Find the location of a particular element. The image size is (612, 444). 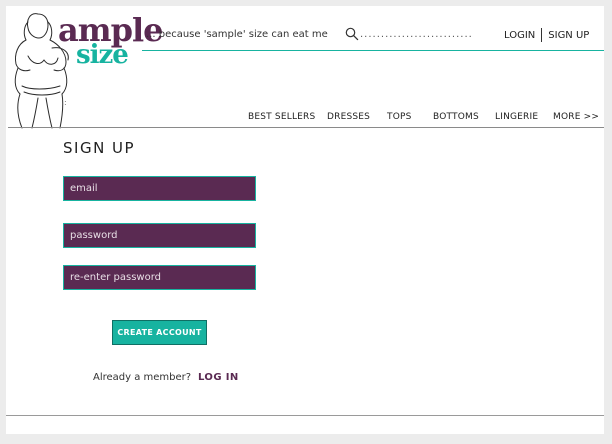

create-account-button: CREATE ACCOUNT is located at coordinates (159, 332).